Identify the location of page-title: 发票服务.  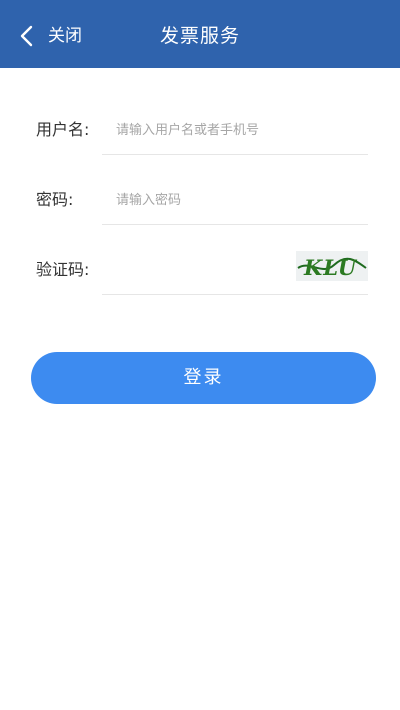
(199, 36).